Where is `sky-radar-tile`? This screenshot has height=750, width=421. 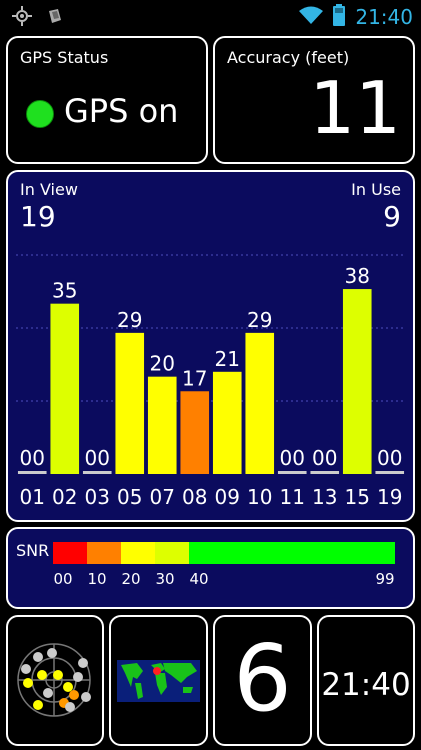
sky-radar-tile is located at coordinates (55, 680).